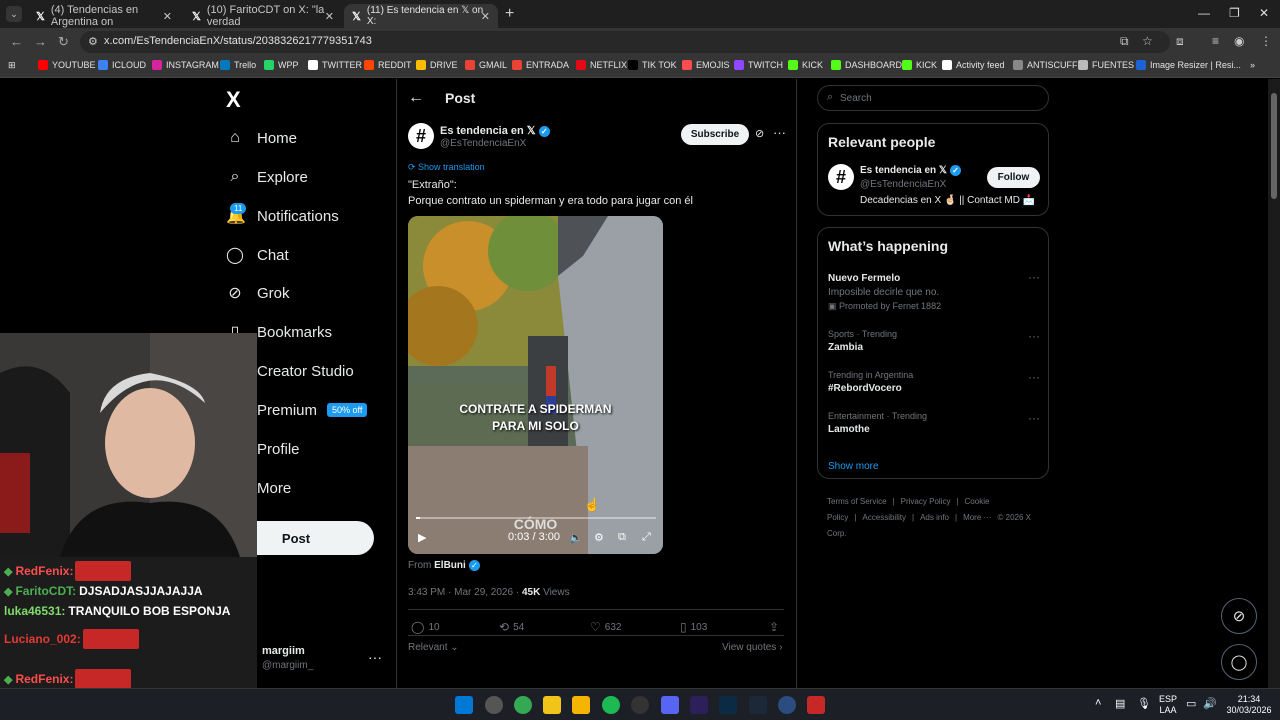  Describe the element at coordinates (646, 537) in the screenshot. I see `fullscreen-icon: ⤢` at that location.